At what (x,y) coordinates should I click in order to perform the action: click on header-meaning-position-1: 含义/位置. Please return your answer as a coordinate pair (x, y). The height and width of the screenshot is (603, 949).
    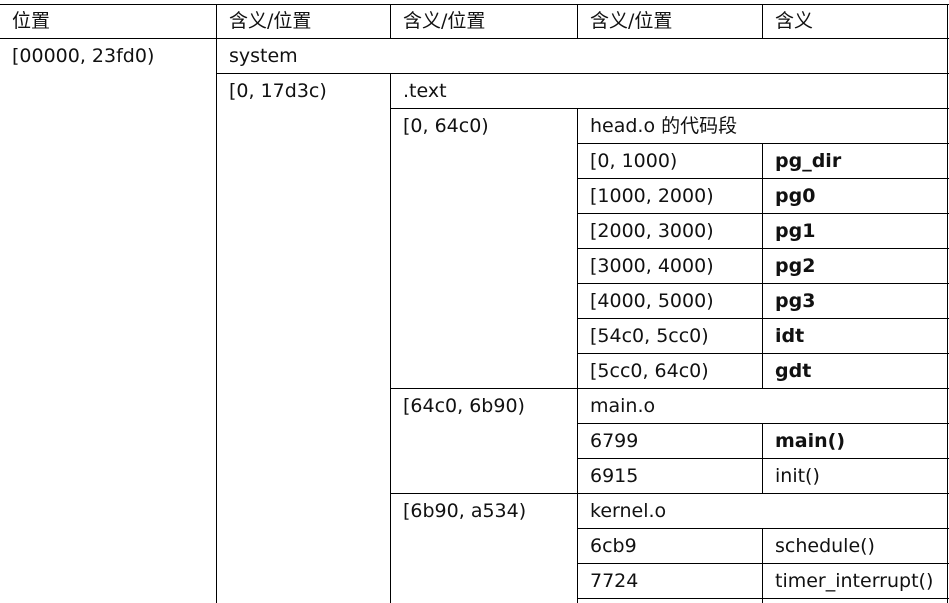
    Looking at the image, I should click on (270, 21).